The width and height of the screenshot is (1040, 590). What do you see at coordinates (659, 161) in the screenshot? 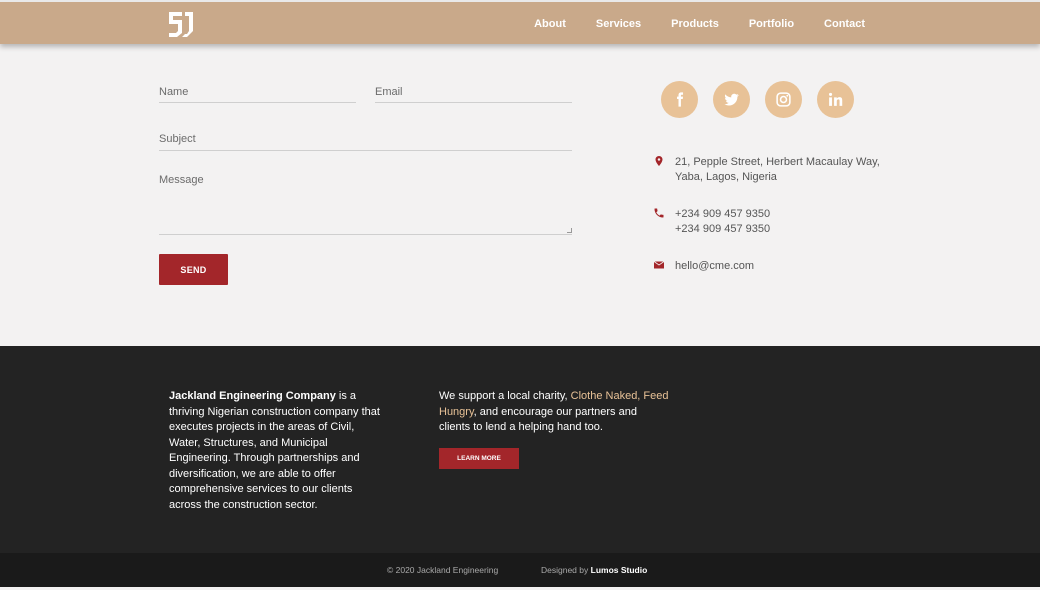
I see `map-pin-icon` at bounding box center [659, 161].